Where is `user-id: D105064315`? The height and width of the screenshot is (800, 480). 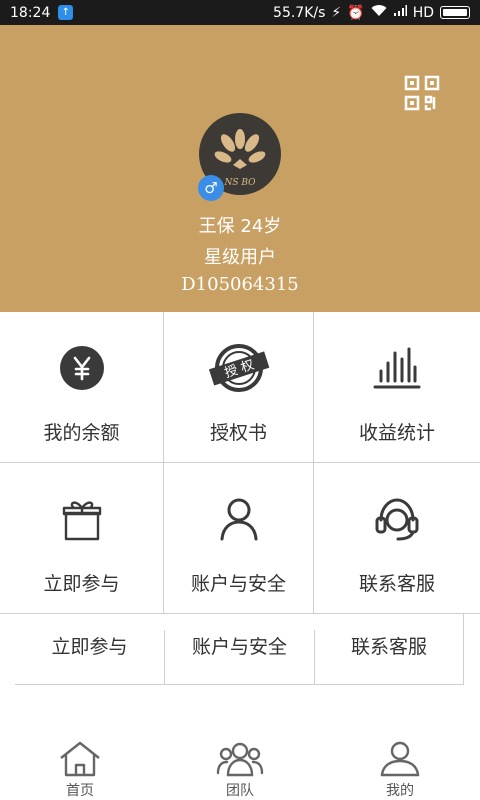 user-id: D105064315 is located at coordinates (240, 284).